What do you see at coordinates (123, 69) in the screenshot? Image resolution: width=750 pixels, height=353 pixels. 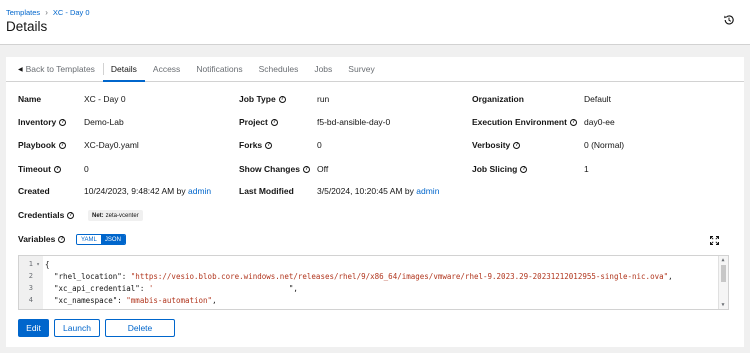 I see `tab-details: Details` at bounding box center [123, 69].